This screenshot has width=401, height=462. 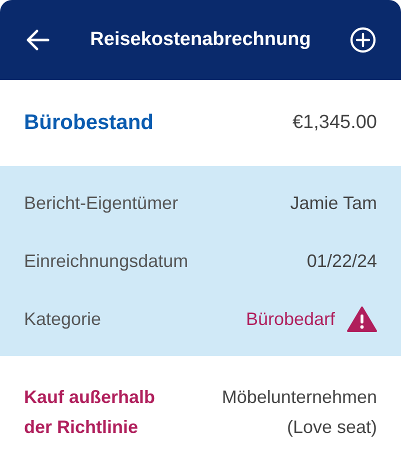 What do you see at coordinates (90, 412) in the screenshot?
I see `policy-warning-label: Kauf außerhalb der Richtlinie` at bounding box center [90, 412].